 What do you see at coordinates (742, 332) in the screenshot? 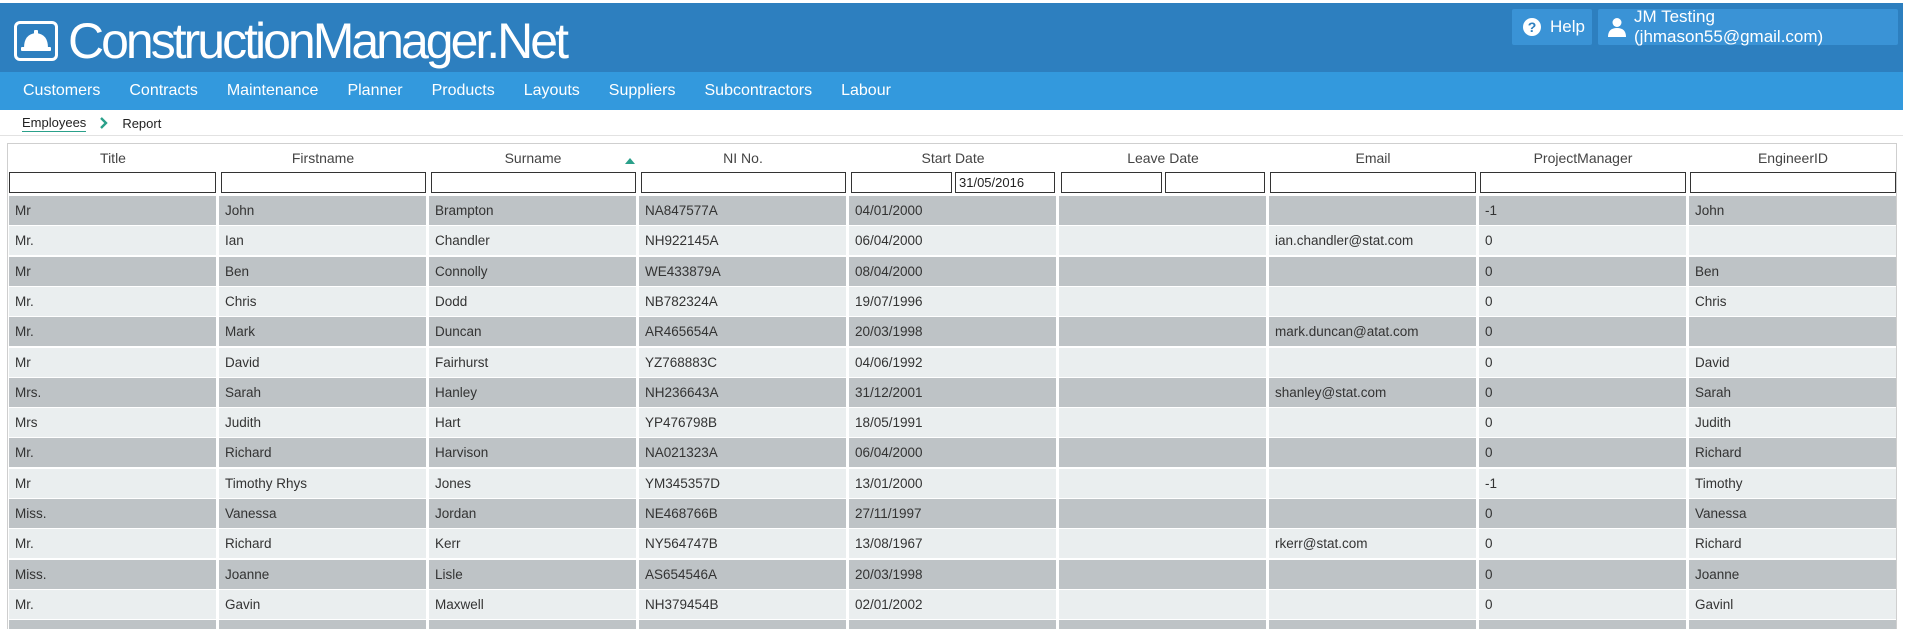
I see `cell-ni-no: AR465654A` at bounding box center [742, 332].